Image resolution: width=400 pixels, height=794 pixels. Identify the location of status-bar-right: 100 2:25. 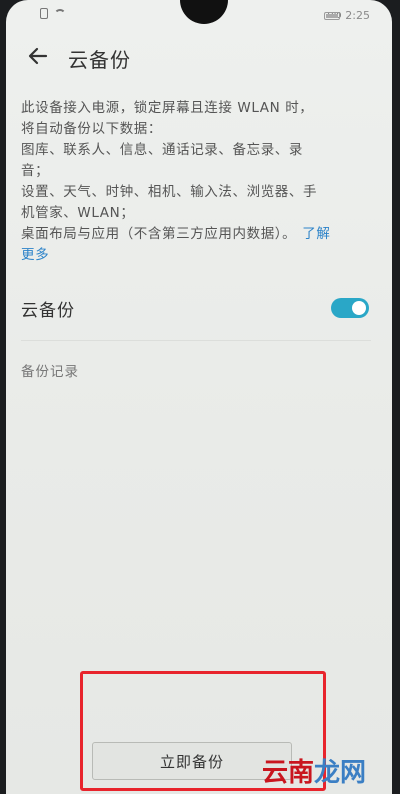
(347, 15).